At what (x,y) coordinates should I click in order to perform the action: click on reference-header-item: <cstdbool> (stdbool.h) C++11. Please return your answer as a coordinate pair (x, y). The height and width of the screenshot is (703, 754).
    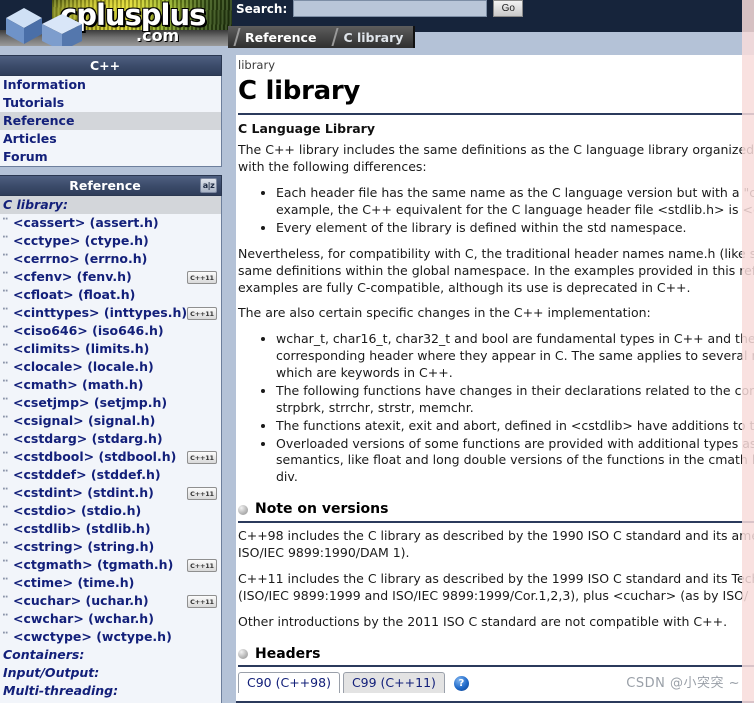
    Looking at the image, I should click on (110, 455).